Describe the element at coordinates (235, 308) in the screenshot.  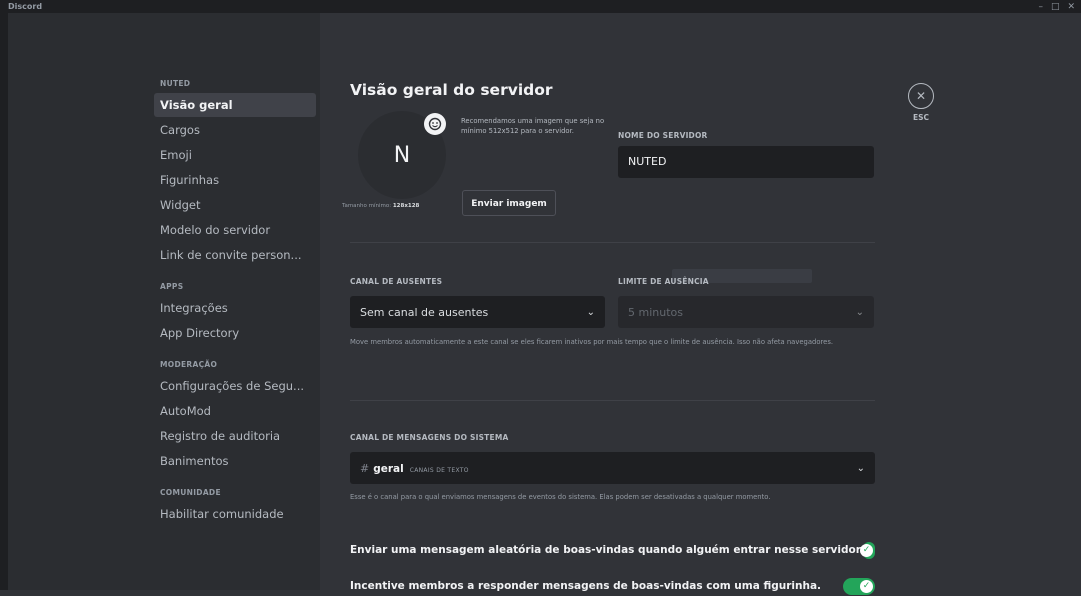
I see `sidebar-item-integrations: Integrações` at that location.